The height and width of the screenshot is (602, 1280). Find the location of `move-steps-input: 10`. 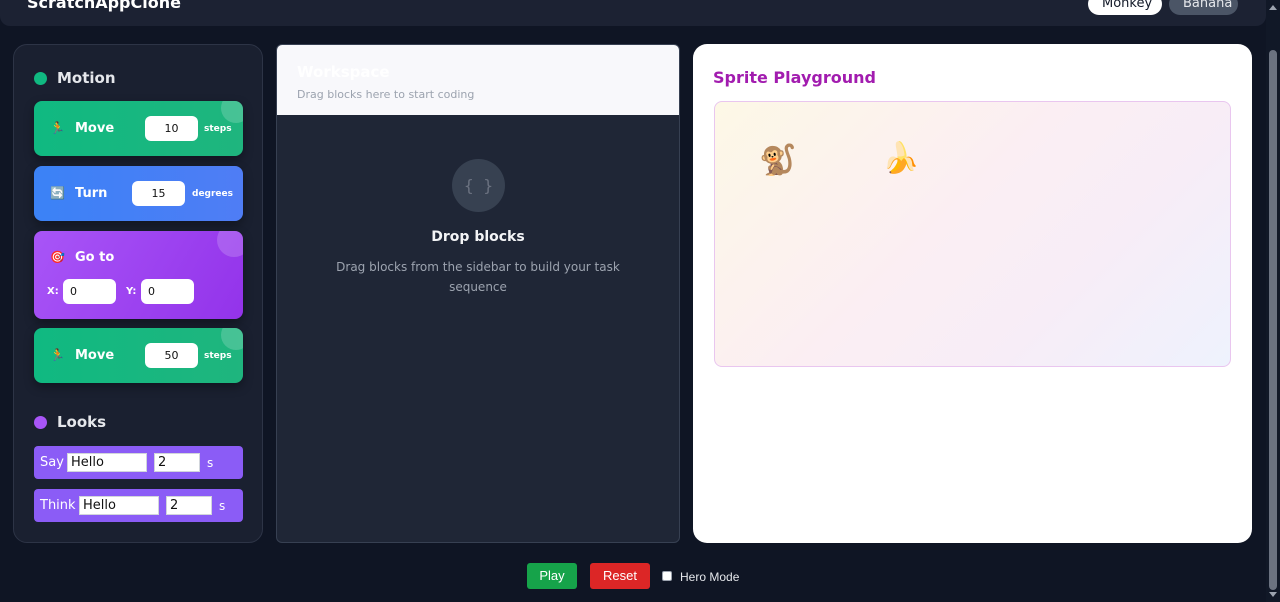

move-steps-input: 10 is located at coordinates (171, 128).